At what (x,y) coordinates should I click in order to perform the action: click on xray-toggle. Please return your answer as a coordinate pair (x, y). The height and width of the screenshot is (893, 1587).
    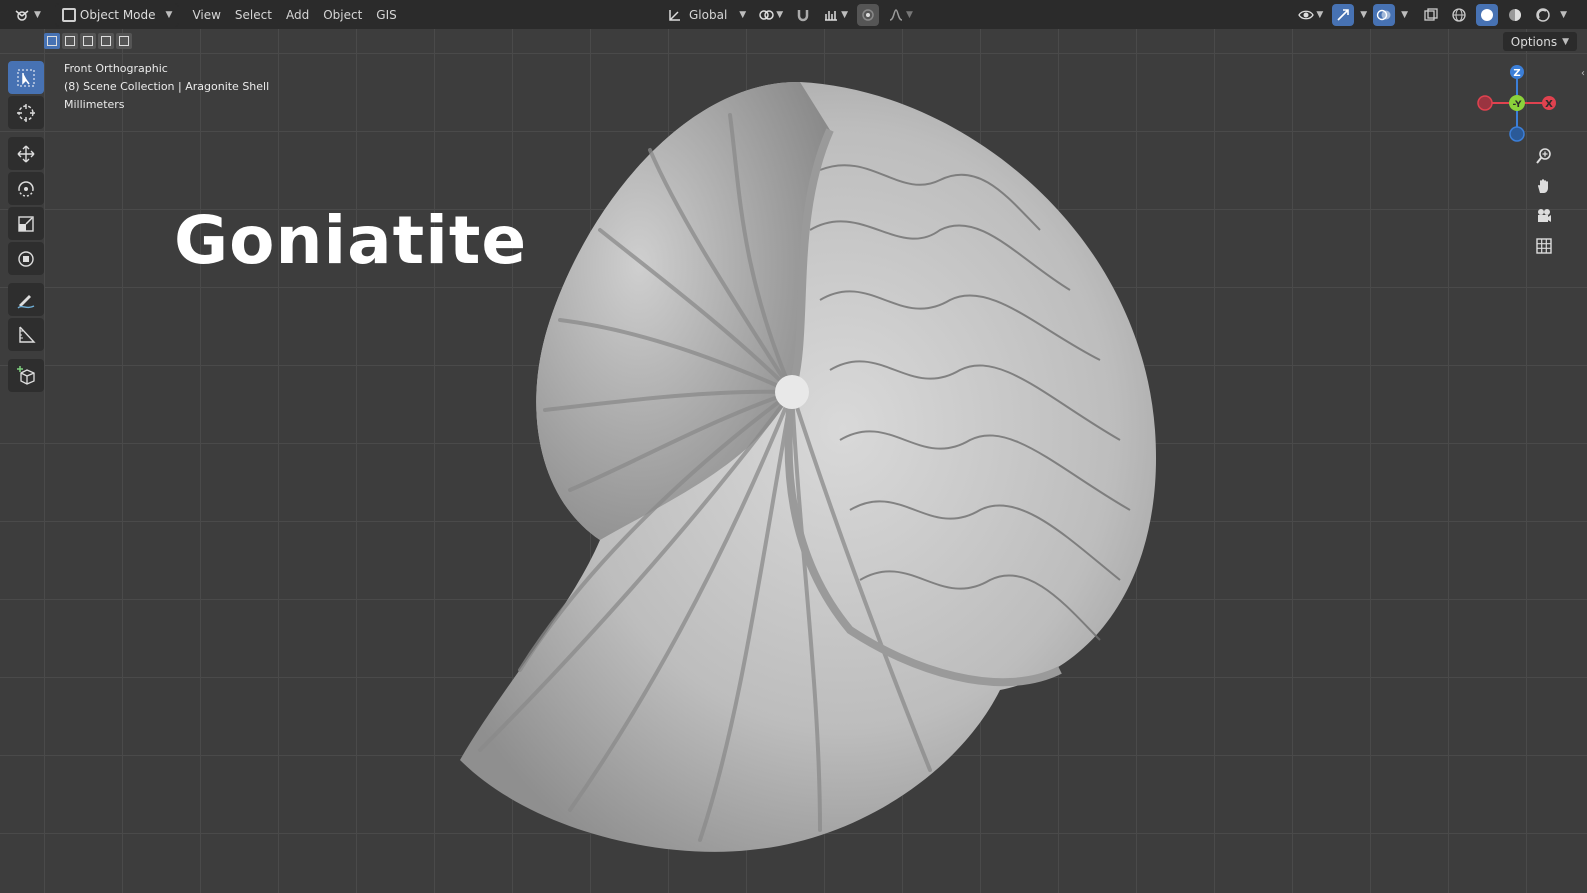
    Looking at the image, I should click on (1431, 15).